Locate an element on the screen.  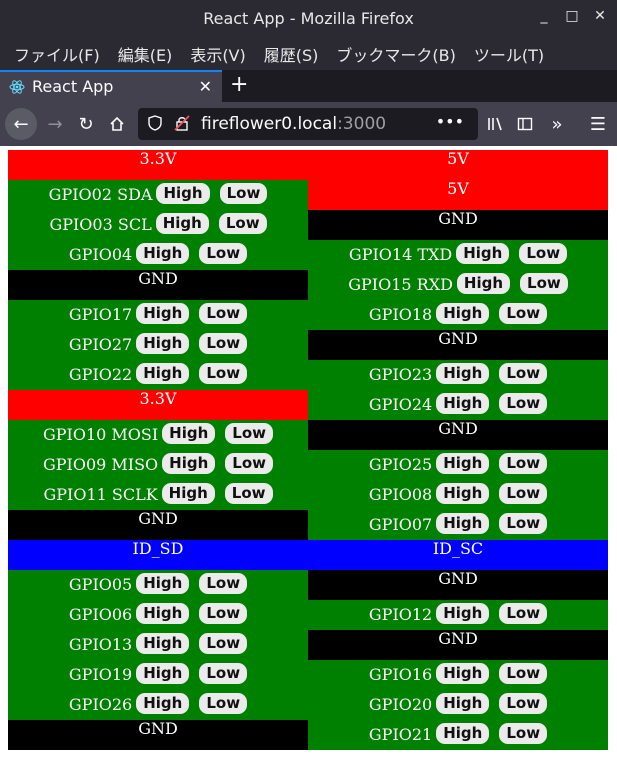
power-header: 3.3V 5V is located at coordinates (308, 165).